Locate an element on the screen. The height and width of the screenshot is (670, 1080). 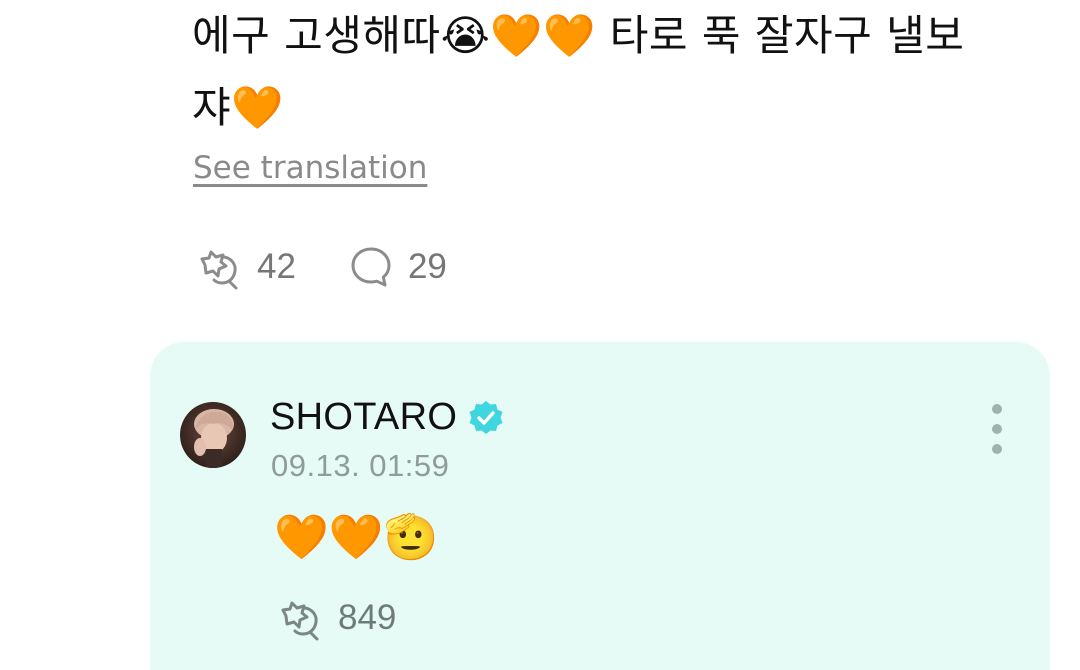
see-translation-link: See translation is located at coordinates (310, 168).